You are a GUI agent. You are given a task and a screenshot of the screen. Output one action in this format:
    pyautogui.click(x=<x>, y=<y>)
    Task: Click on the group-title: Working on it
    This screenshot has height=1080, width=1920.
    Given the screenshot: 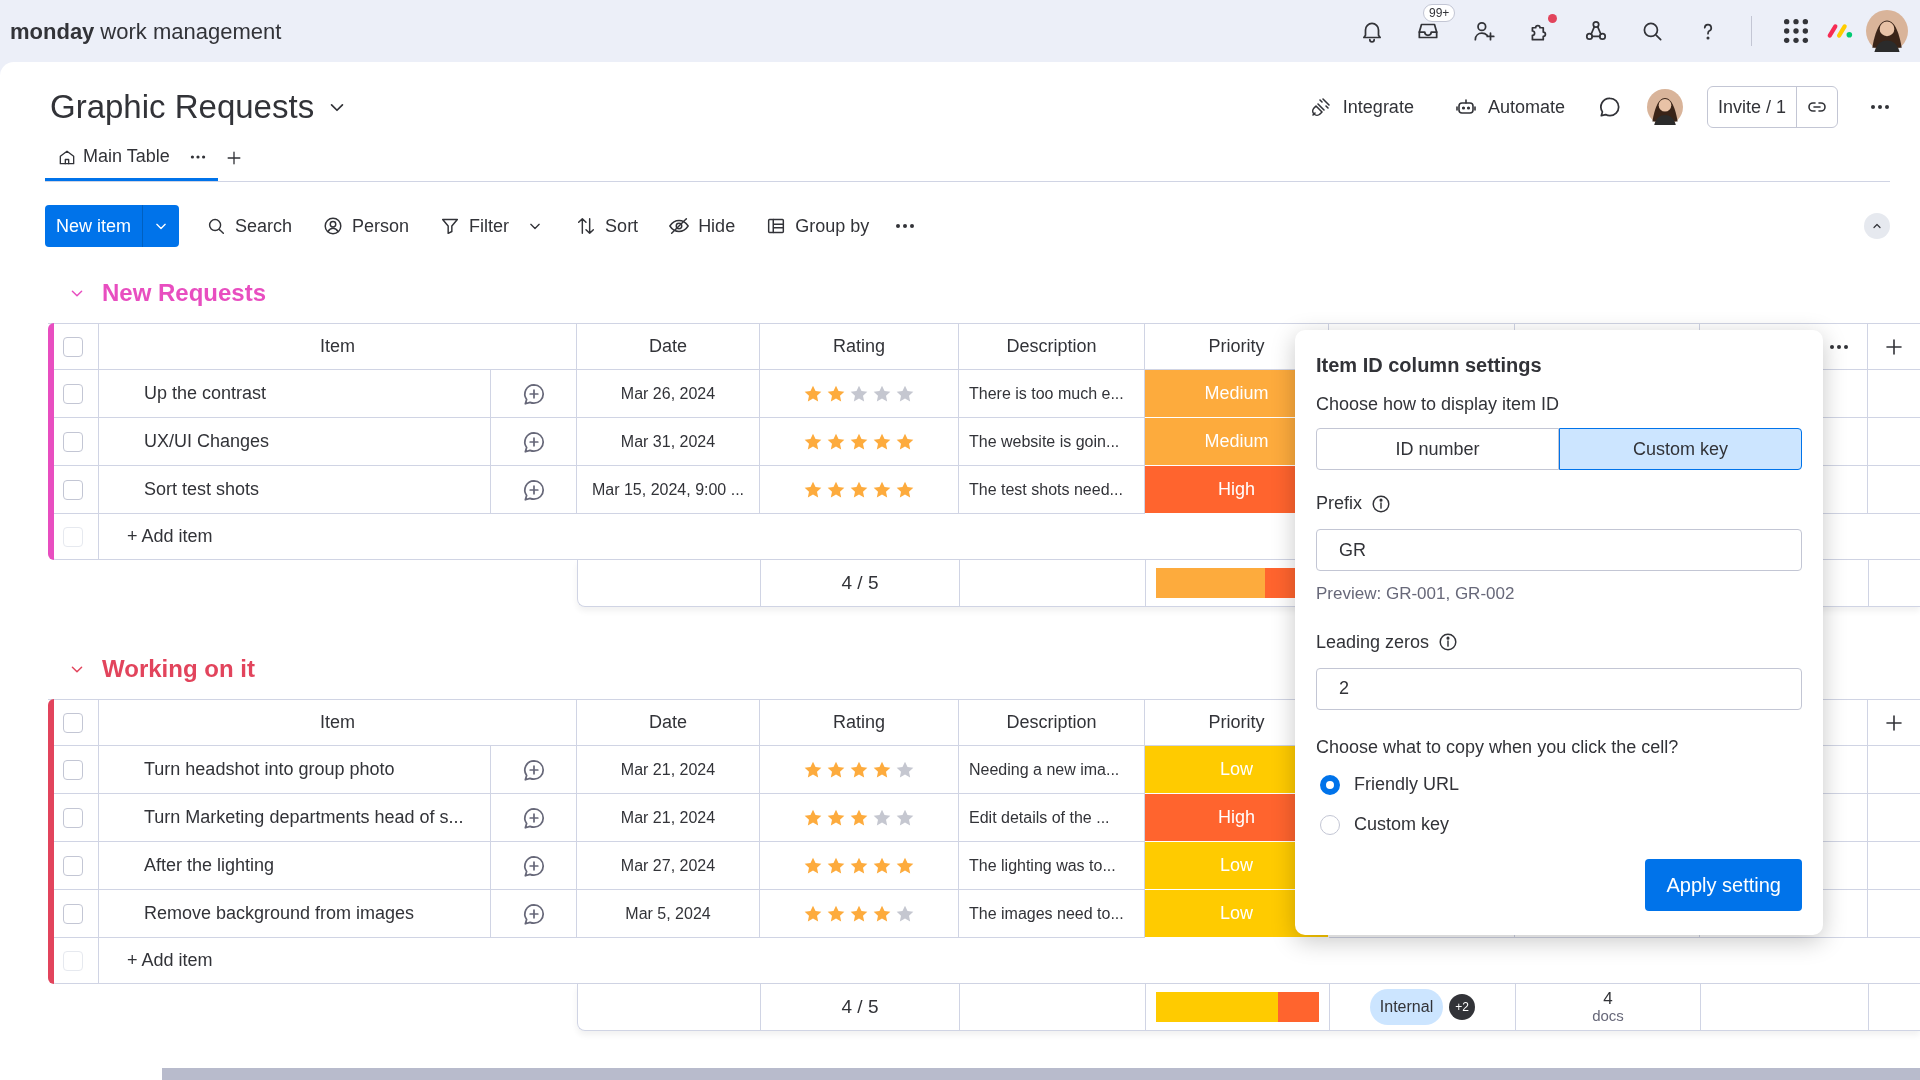 What is the action you would take?
    pyautogui.click(x=178, y=669)
    